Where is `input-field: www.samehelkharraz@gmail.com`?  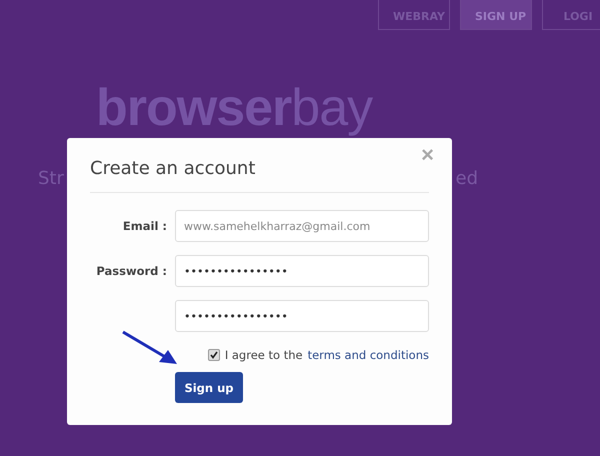
input-field: www.samehelkharraz@gmail.com is located at coordinates (302, 226).